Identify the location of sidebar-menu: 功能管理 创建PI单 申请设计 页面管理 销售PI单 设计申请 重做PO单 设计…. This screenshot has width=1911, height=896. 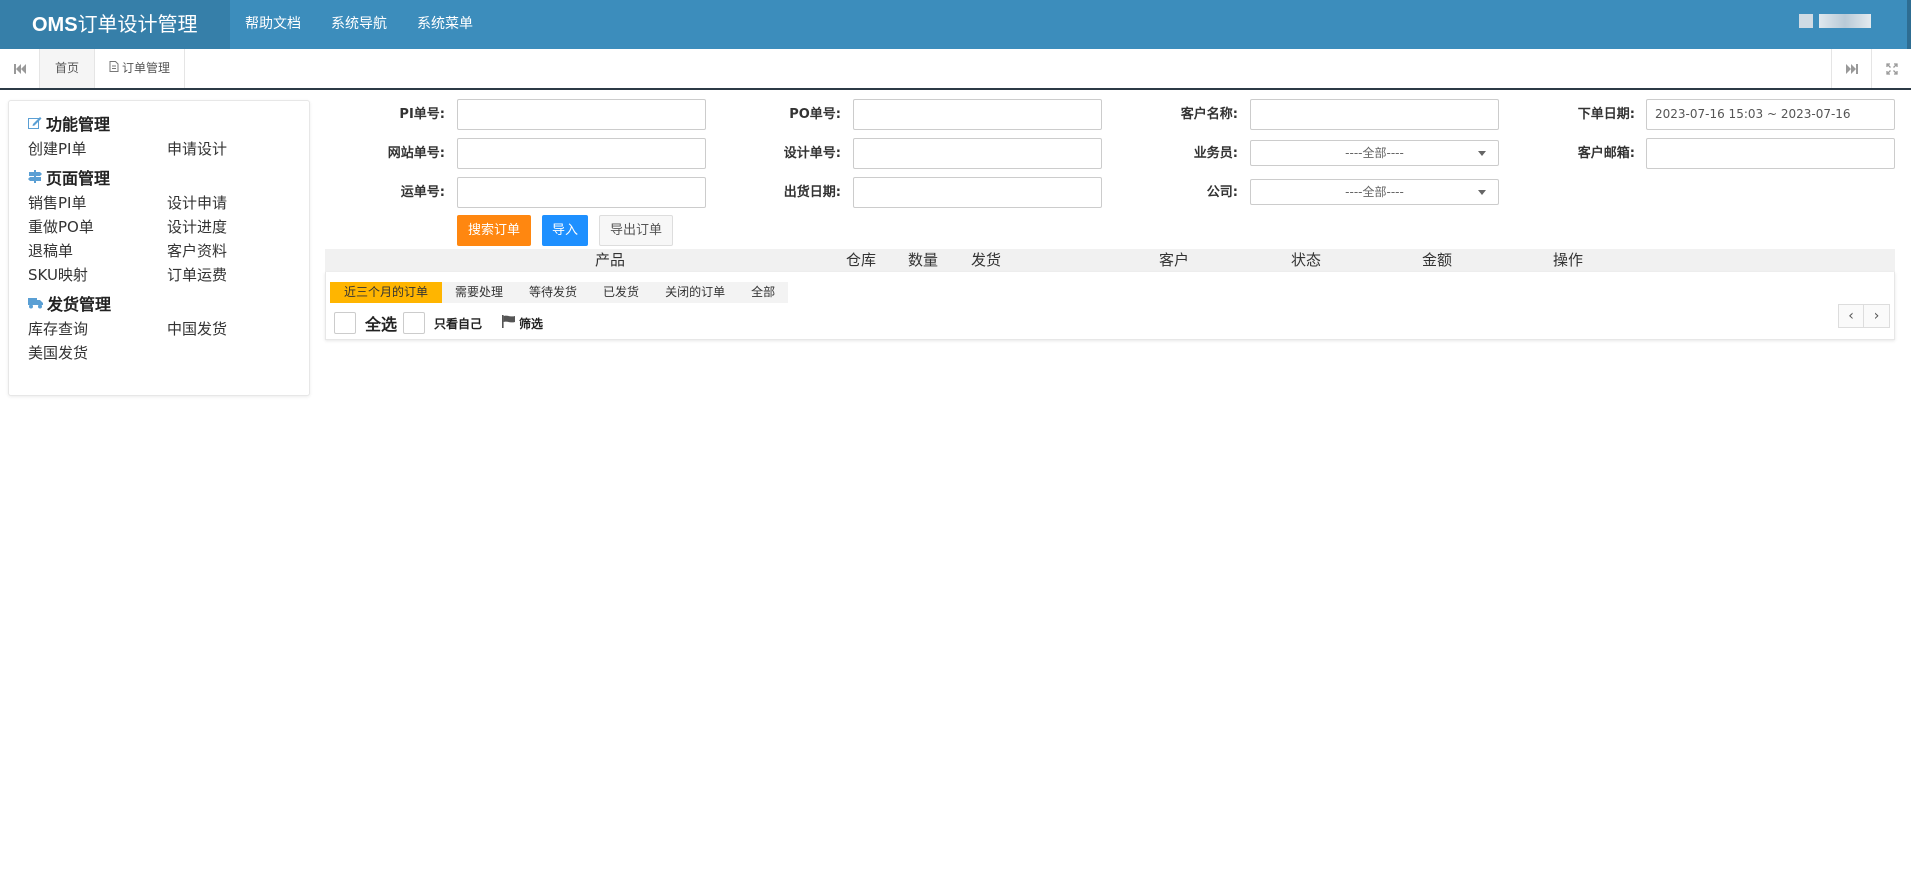
(159, 248).